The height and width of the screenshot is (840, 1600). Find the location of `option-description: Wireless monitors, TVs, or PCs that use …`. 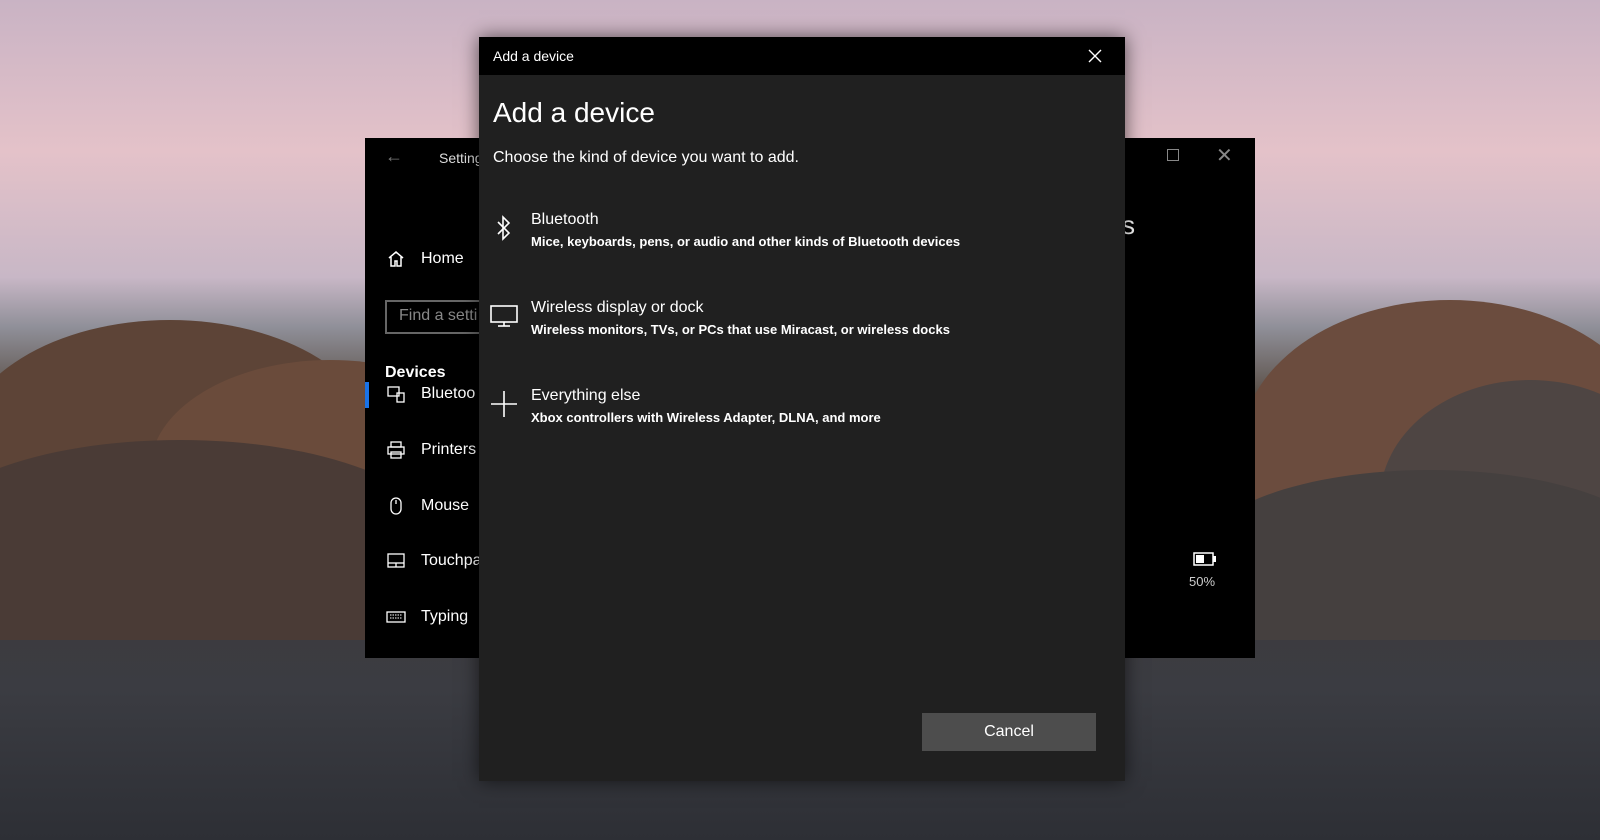

option-description: Wireless monitors, TVs, or PCs that use … is located at coordinates (740, 329).